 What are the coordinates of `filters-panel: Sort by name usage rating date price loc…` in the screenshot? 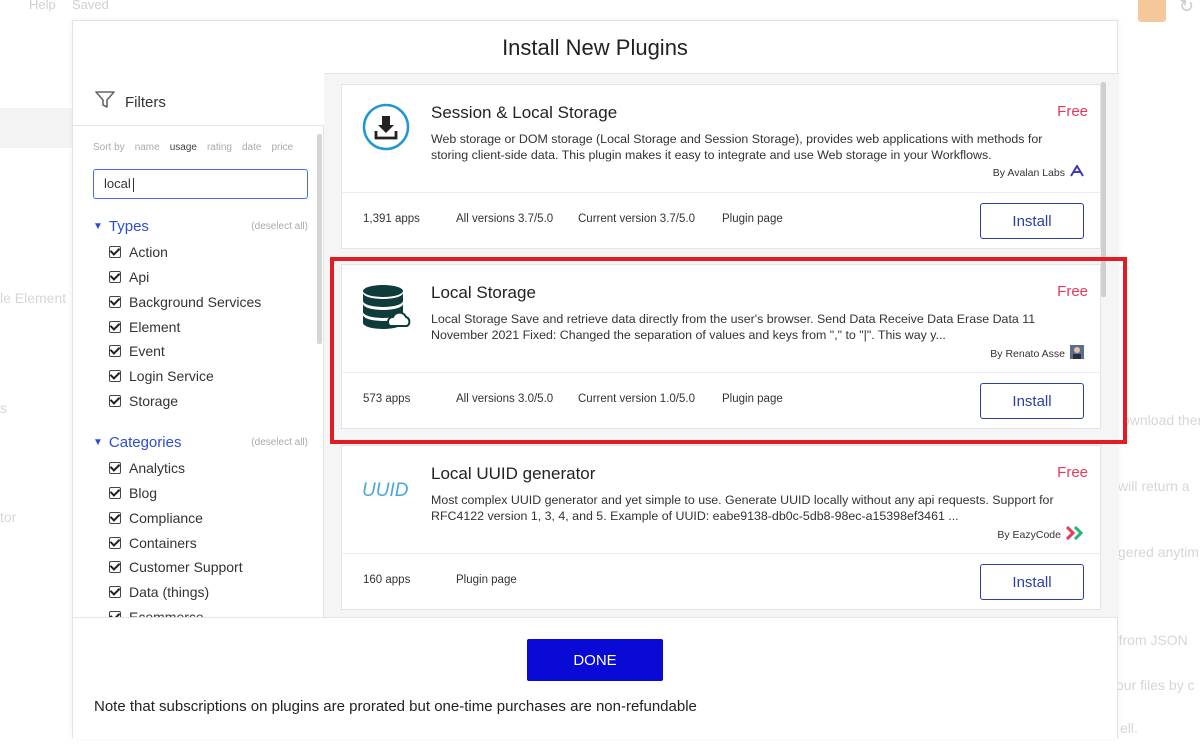 It's located at (198, 371).